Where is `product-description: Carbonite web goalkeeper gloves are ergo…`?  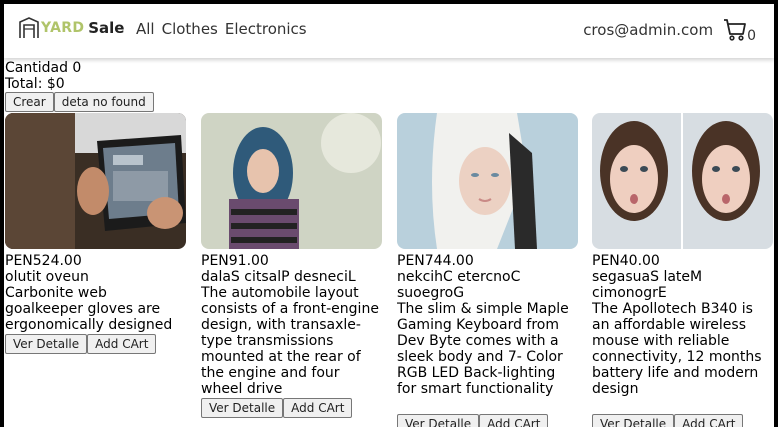
product-description: Carbonite web goalkeeper gloves are ergo… is located at coordinates (89, 309).